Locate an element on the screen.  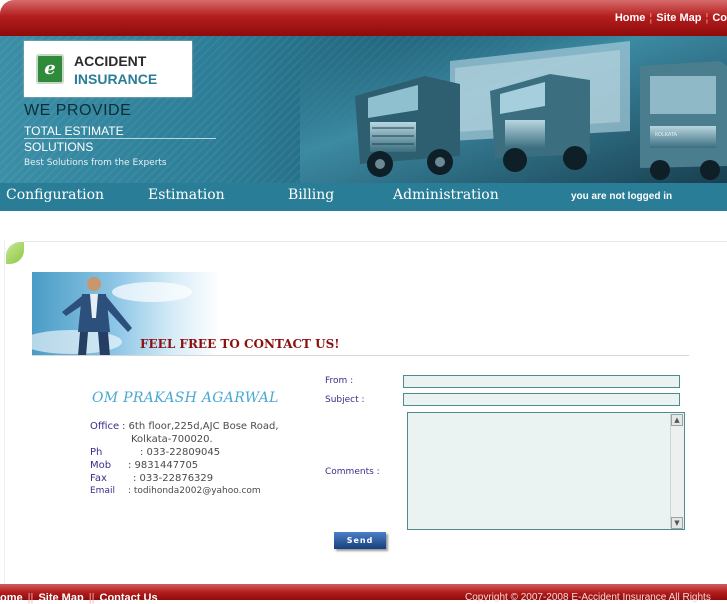
comments-scrollbar: ▲ ▼ is located at coordinates (676, 471).